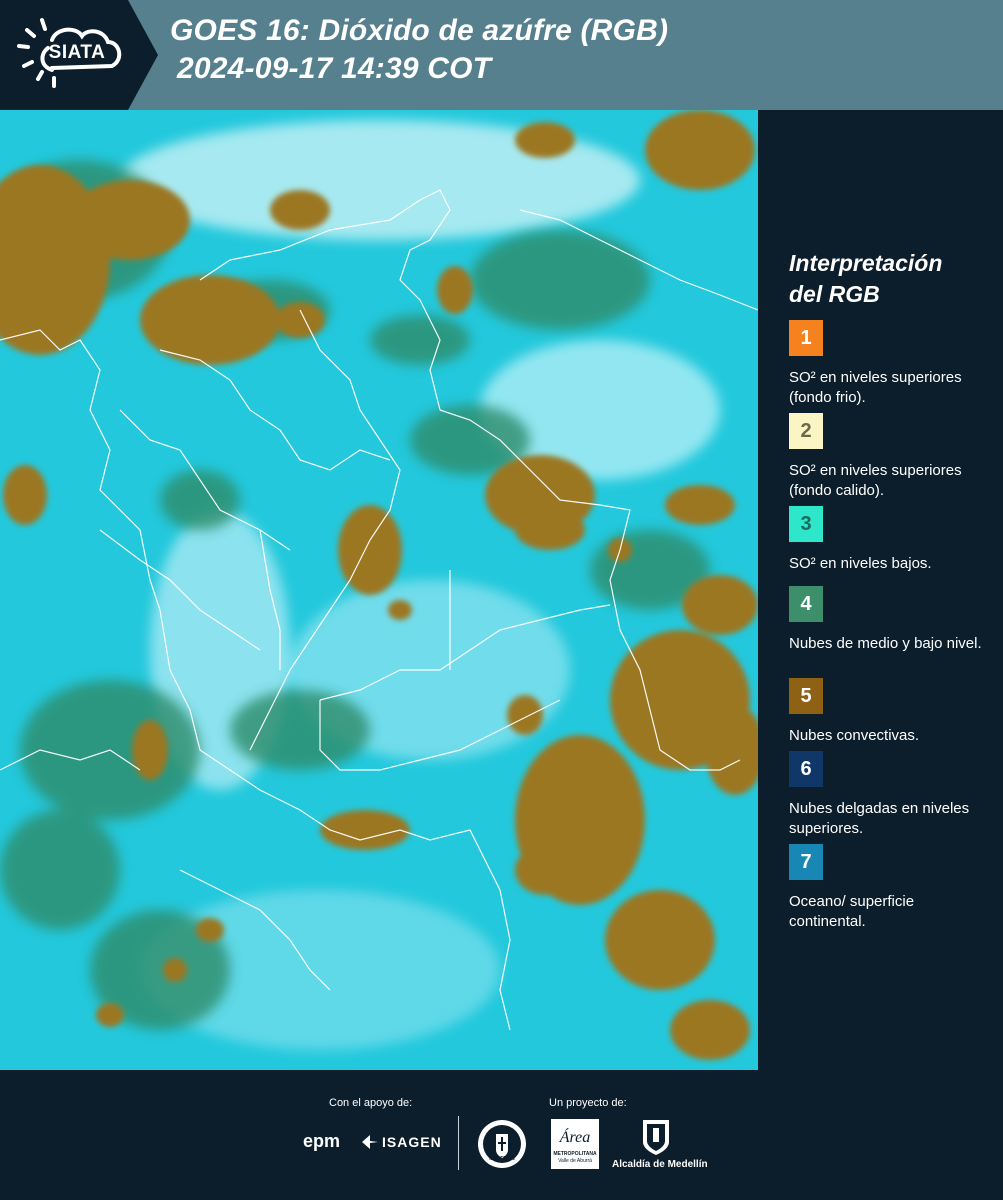 The height and width of the screenshot is (1200, 1003). I want to click on alcaldia-shield-icon, so click(656, 1139).